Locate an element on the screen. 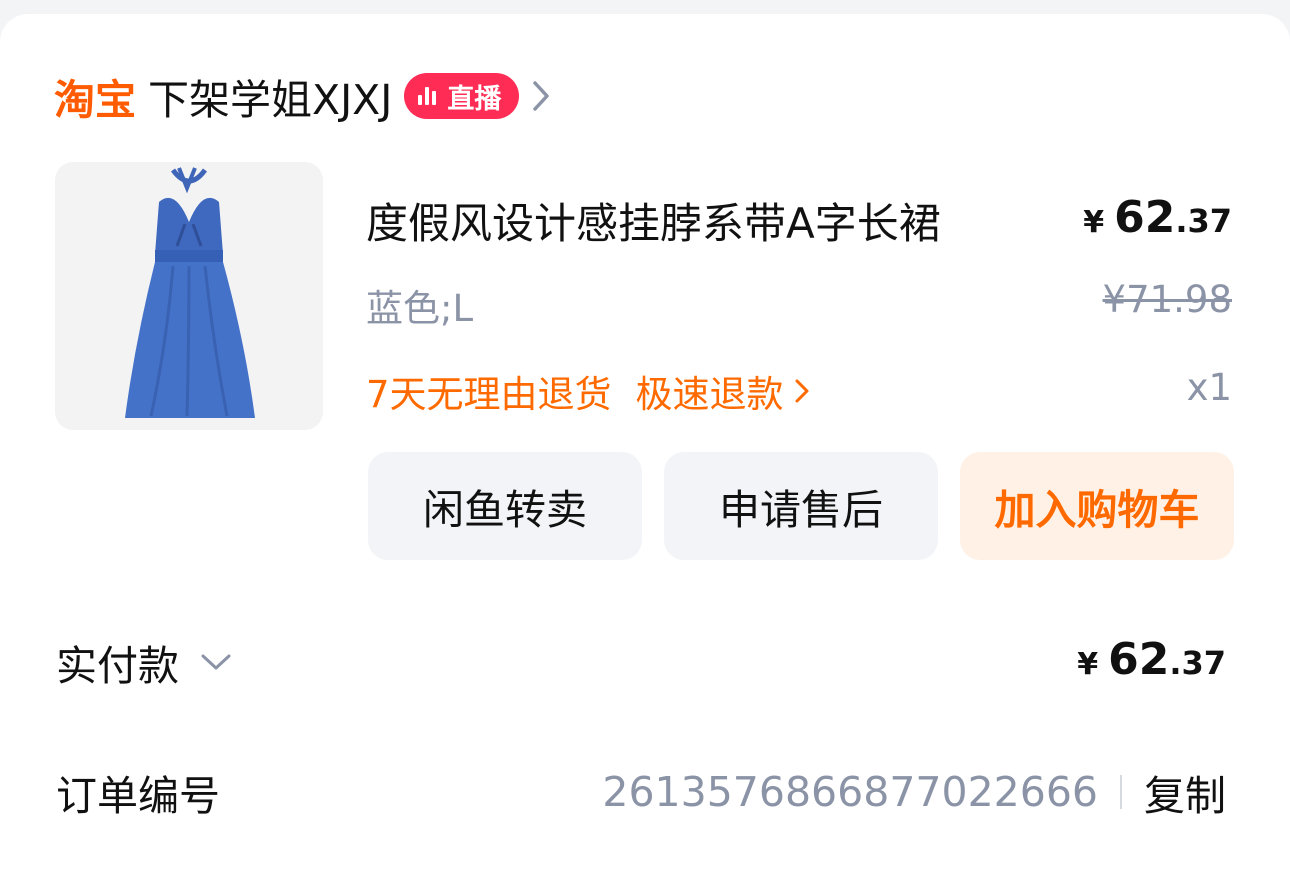 Image resolution: width=1290 pixels, height=878 pixels. store-header: 淘宝 下架学姐XJXJ 直播 is located at coordinates (304, 96).